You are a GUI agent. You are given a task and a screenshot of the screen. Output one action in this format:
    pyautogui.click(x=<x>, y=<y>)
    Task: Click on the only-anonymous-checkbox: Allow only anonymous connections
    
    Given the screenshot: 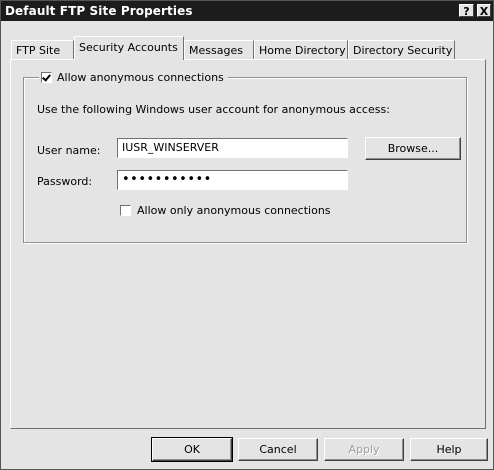 What is the action you would take?
    pyautogui.click(x=225, y=210)
    